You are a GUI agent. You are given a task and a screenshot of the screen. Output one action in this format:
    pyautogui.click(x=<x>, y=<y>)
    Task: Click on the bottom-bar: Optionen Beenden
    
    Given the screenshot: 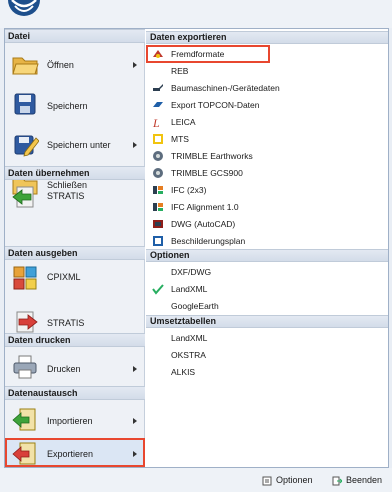 What is the action you would take?
    pyautogui.click(x=196, y=480)
    